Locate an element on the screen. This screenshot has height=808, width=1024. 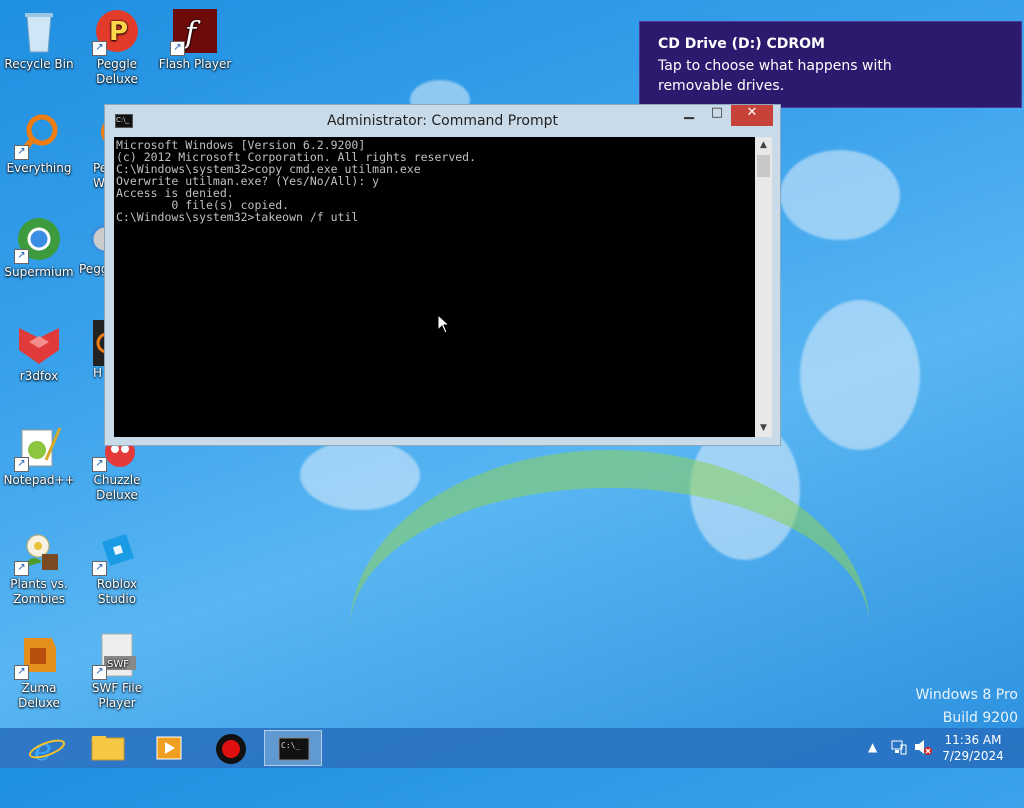
r3dfox-icon is located at coordinates (39, 343).